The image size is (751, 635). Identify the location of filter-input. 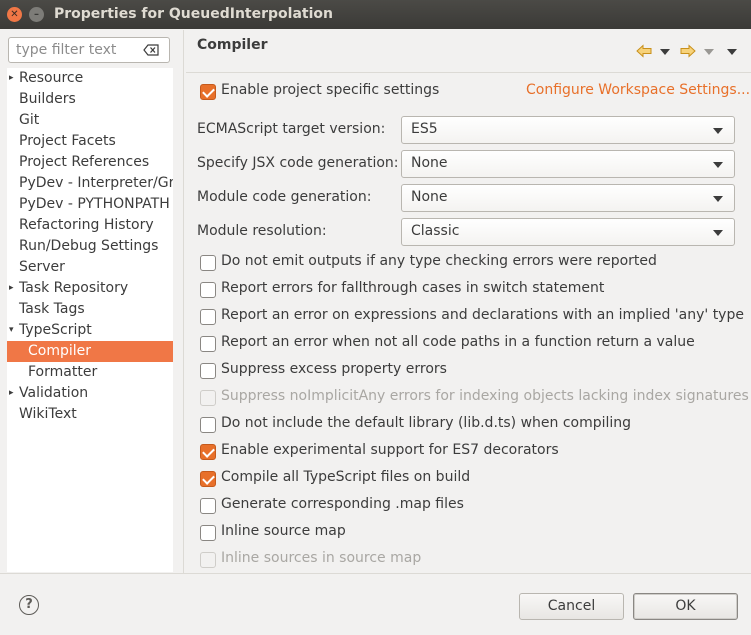
(81, 50).